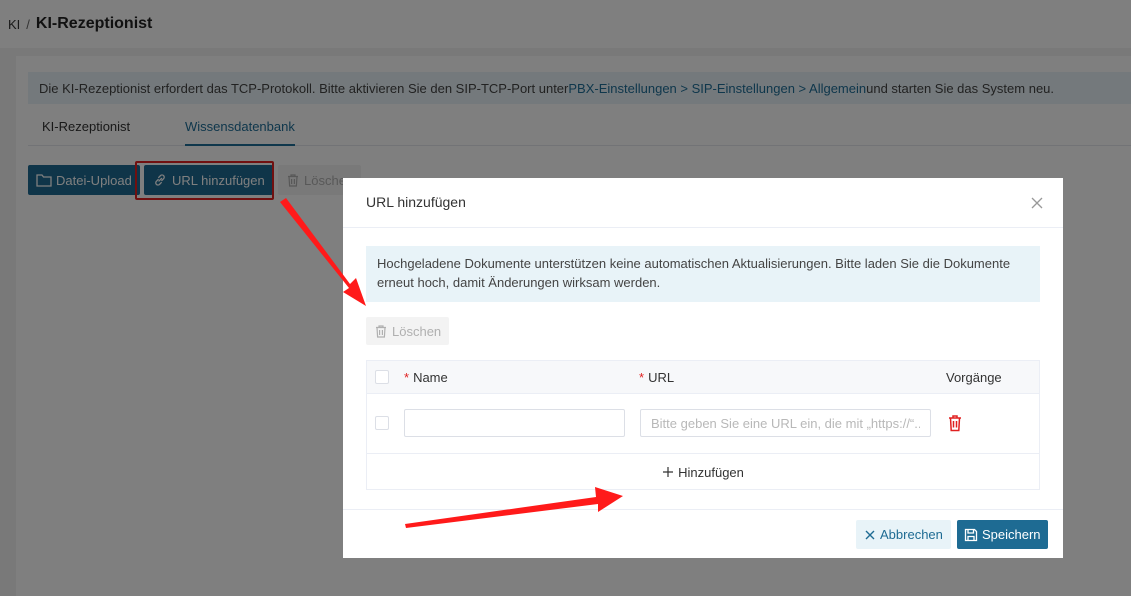 This screenshot has height=596, width=1131. Describe the element at coordinates (971, 534) in the screenshot. I see `save-icon` at that location.